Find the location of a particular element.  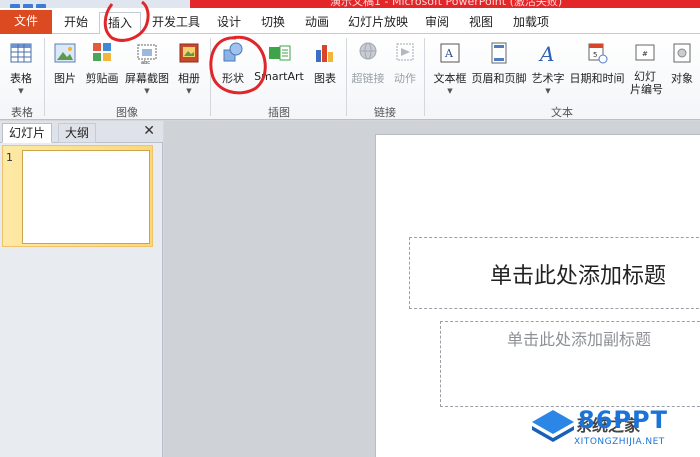

slide-thumbnail-number: 1 is located at coordinates (9, 157).